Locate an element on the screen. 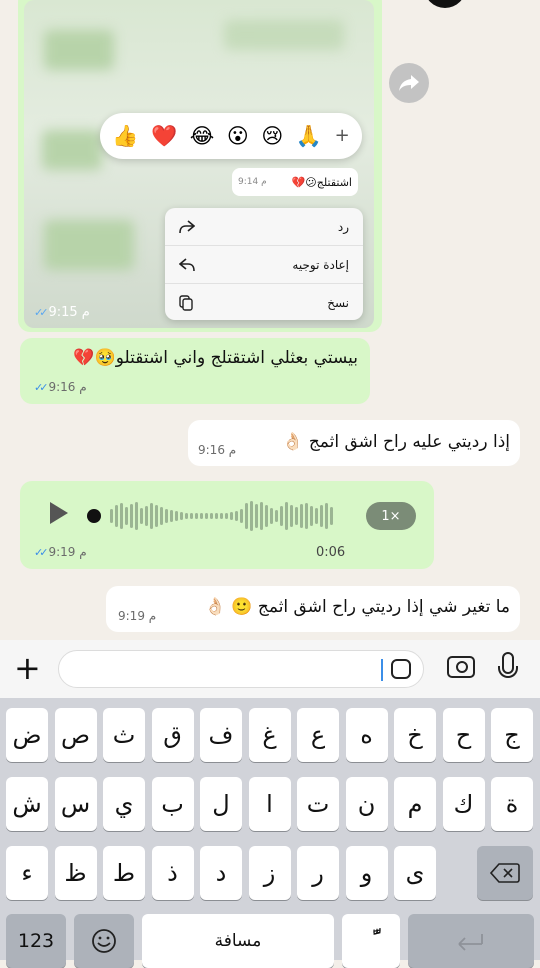 This screenshot has width=540, height=968. message-text: بيستي بعثلي اشتقتلج واني اشتقتلو🥹💔 is located at coordinates (215, 358).